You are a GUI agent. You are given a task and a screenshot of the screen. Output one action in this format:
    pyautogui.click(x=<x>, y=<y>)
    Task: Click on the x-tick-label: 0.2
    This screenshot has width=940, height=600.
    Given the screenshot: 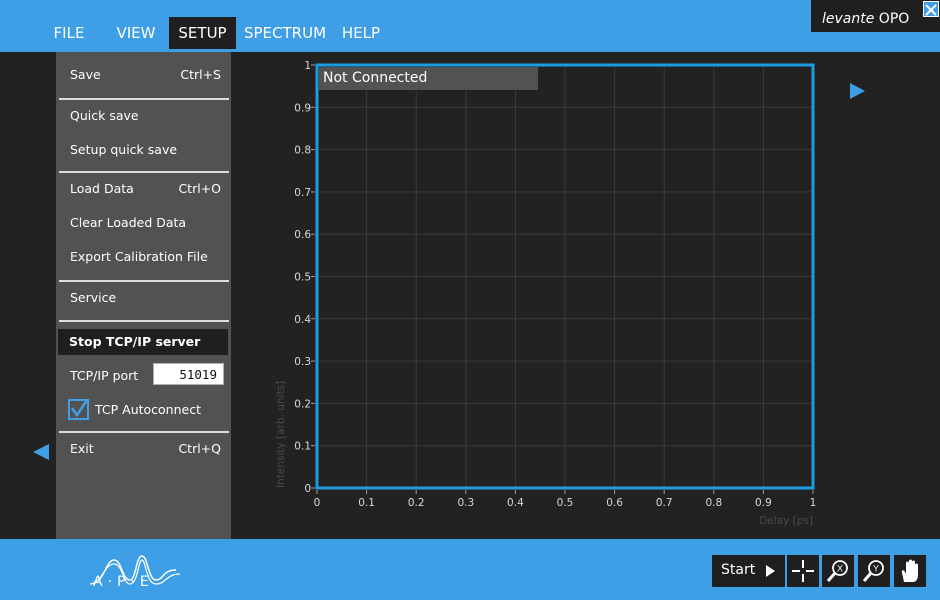 What is the action you would take?
    pyautogui.click(x=416, y=503)
    